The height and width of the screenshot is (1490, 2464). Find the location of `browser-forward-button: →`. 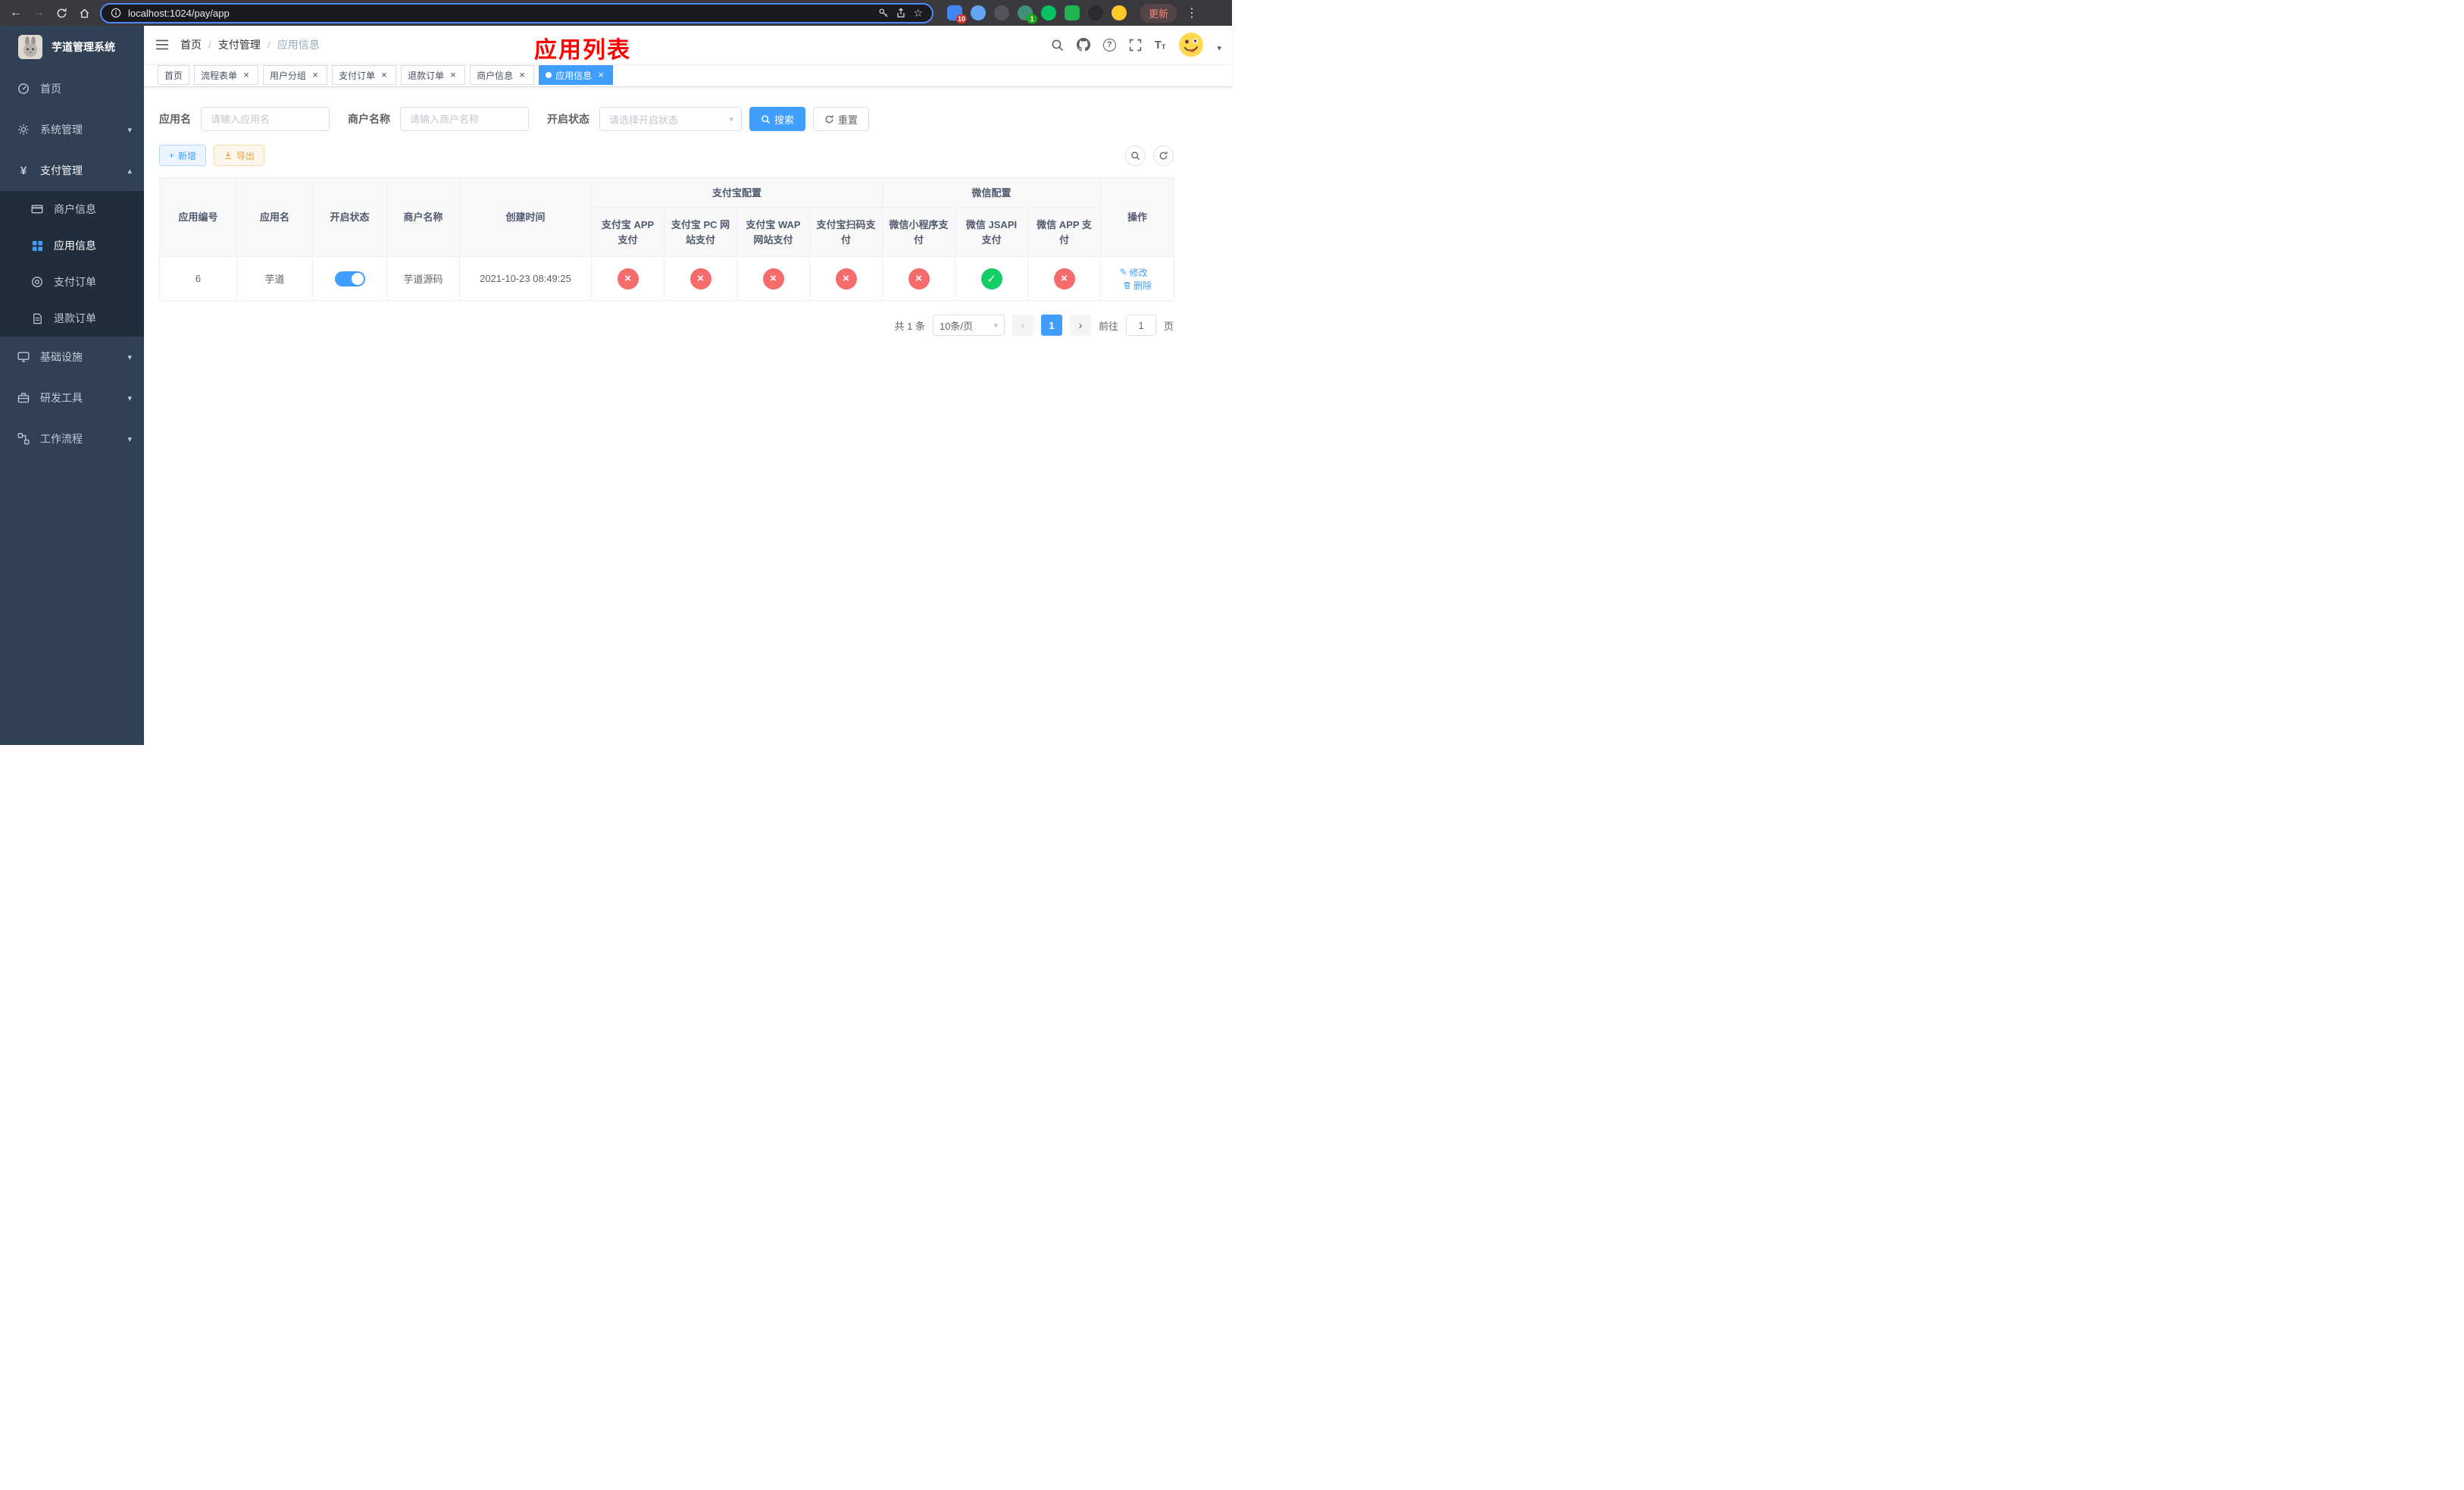

browser-forward-button: → is located at coordinates (38, 13).